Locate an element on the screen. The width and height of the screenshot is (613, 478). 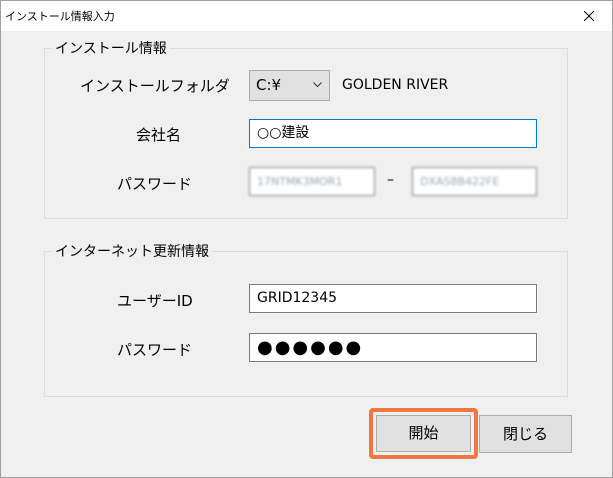
user-id-input: GRID12345 is located at coordinates (393, 298).